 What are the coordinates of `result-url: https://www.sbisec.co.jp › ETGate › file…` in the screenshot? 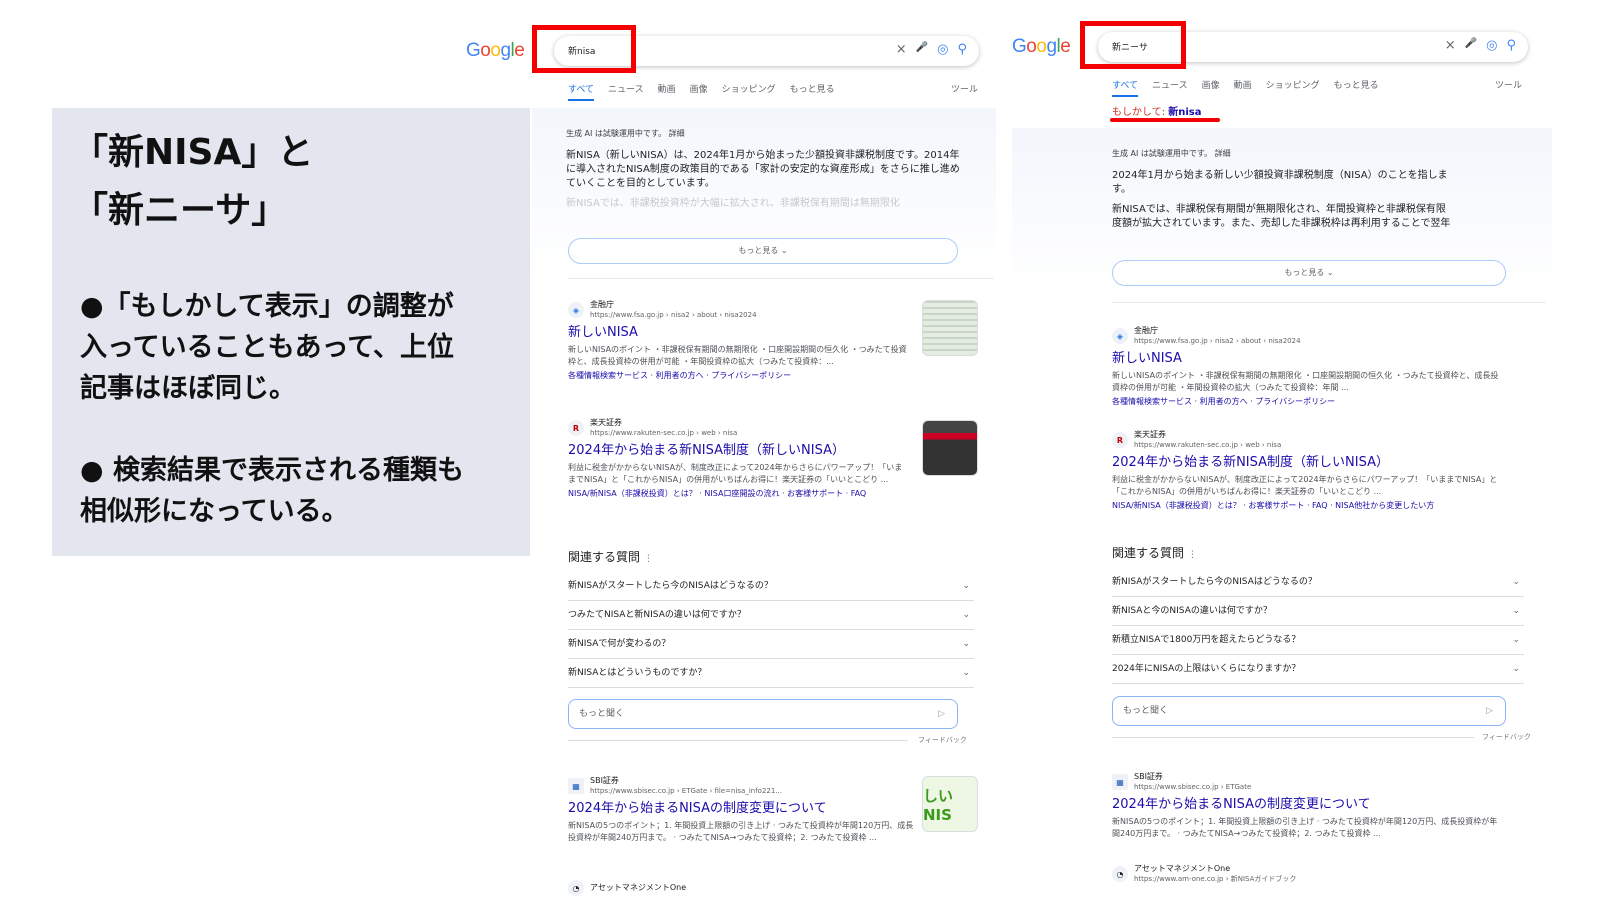 It's located at (686, 791).